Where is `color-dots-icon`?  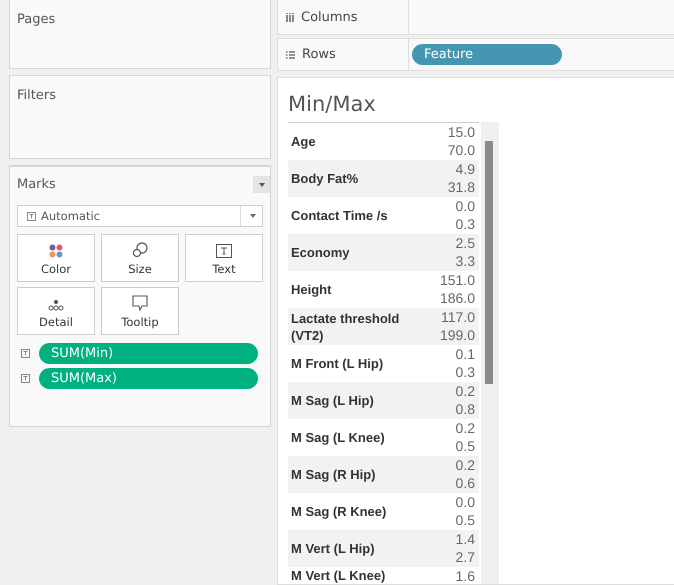 color-dots-icon is located at coordinates (56, 251).